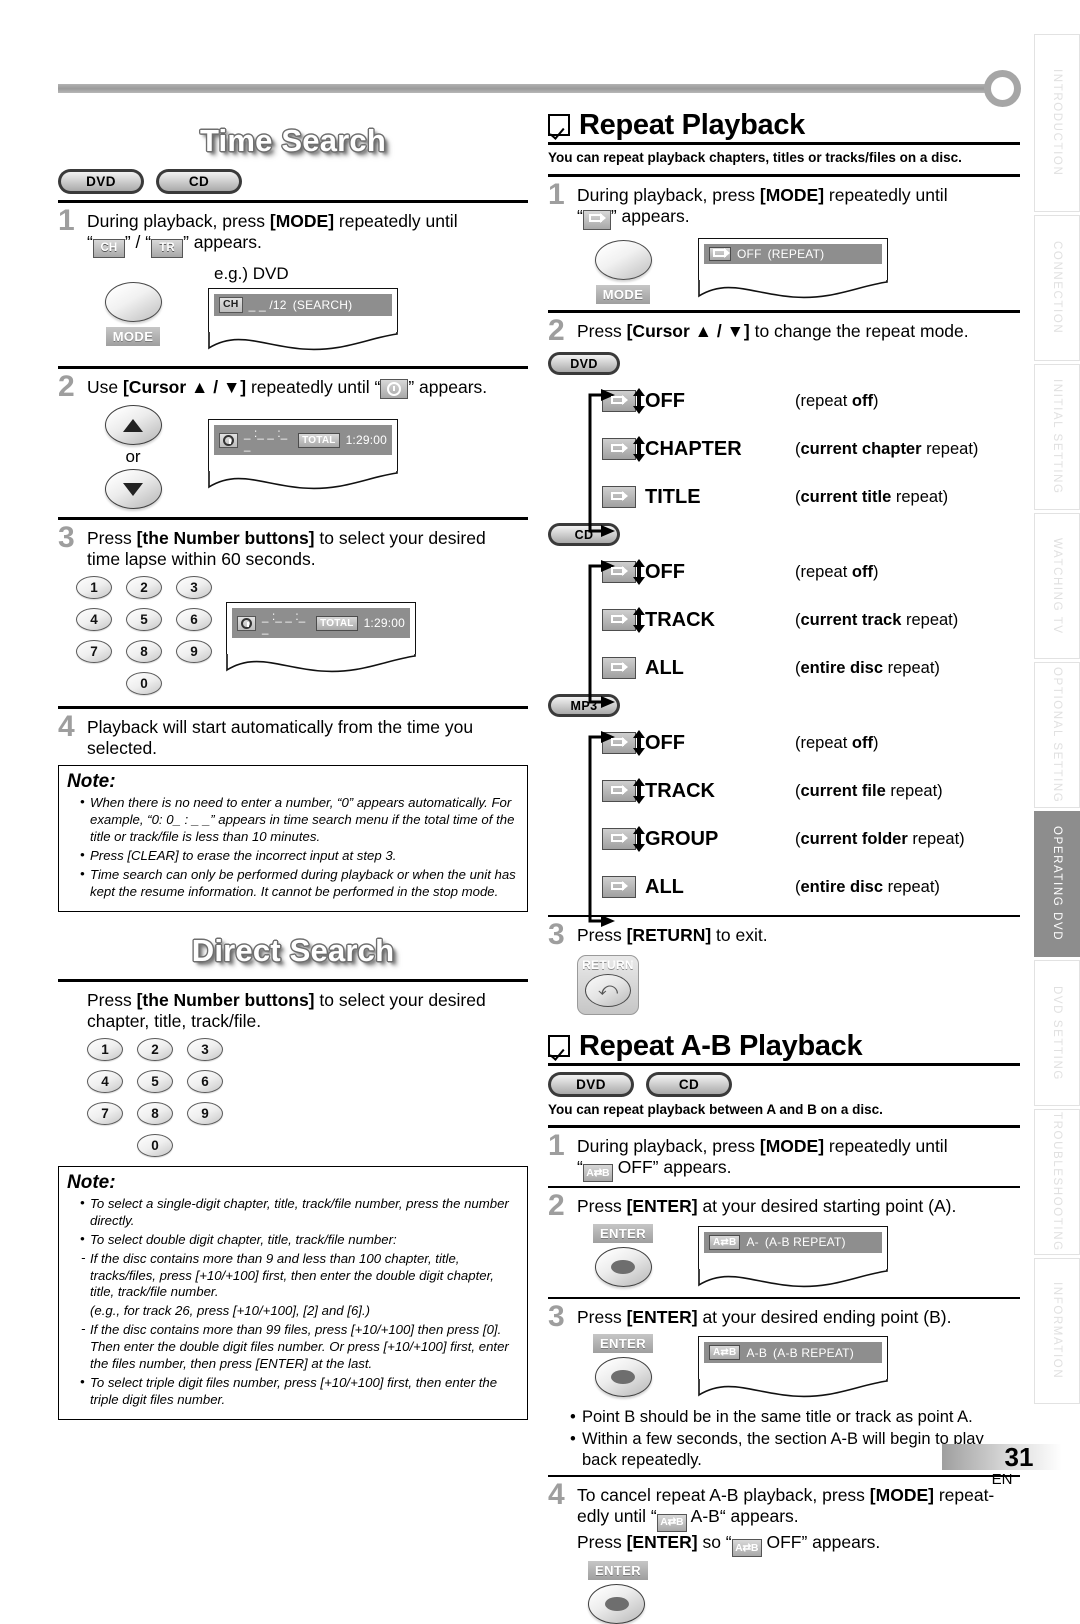  Describe the element at coordinates (784, 128) in the screenshot. I see `heading-repeat-playback: Repeat Playback` at that location.